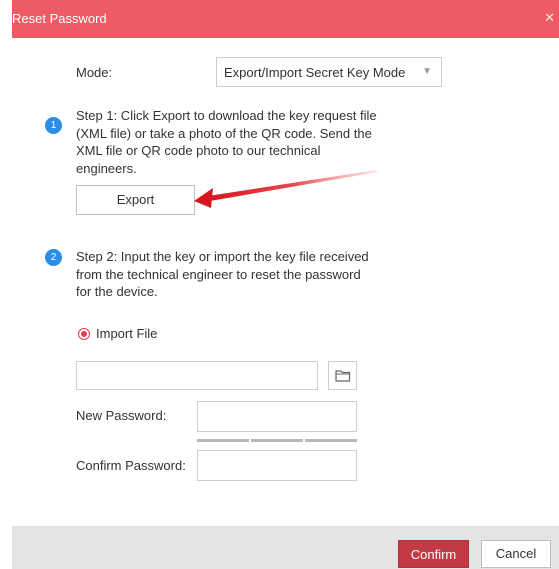  Describe the element at coordinates (135, 200) in the screenshot. I see `export-button: Export` at that location.